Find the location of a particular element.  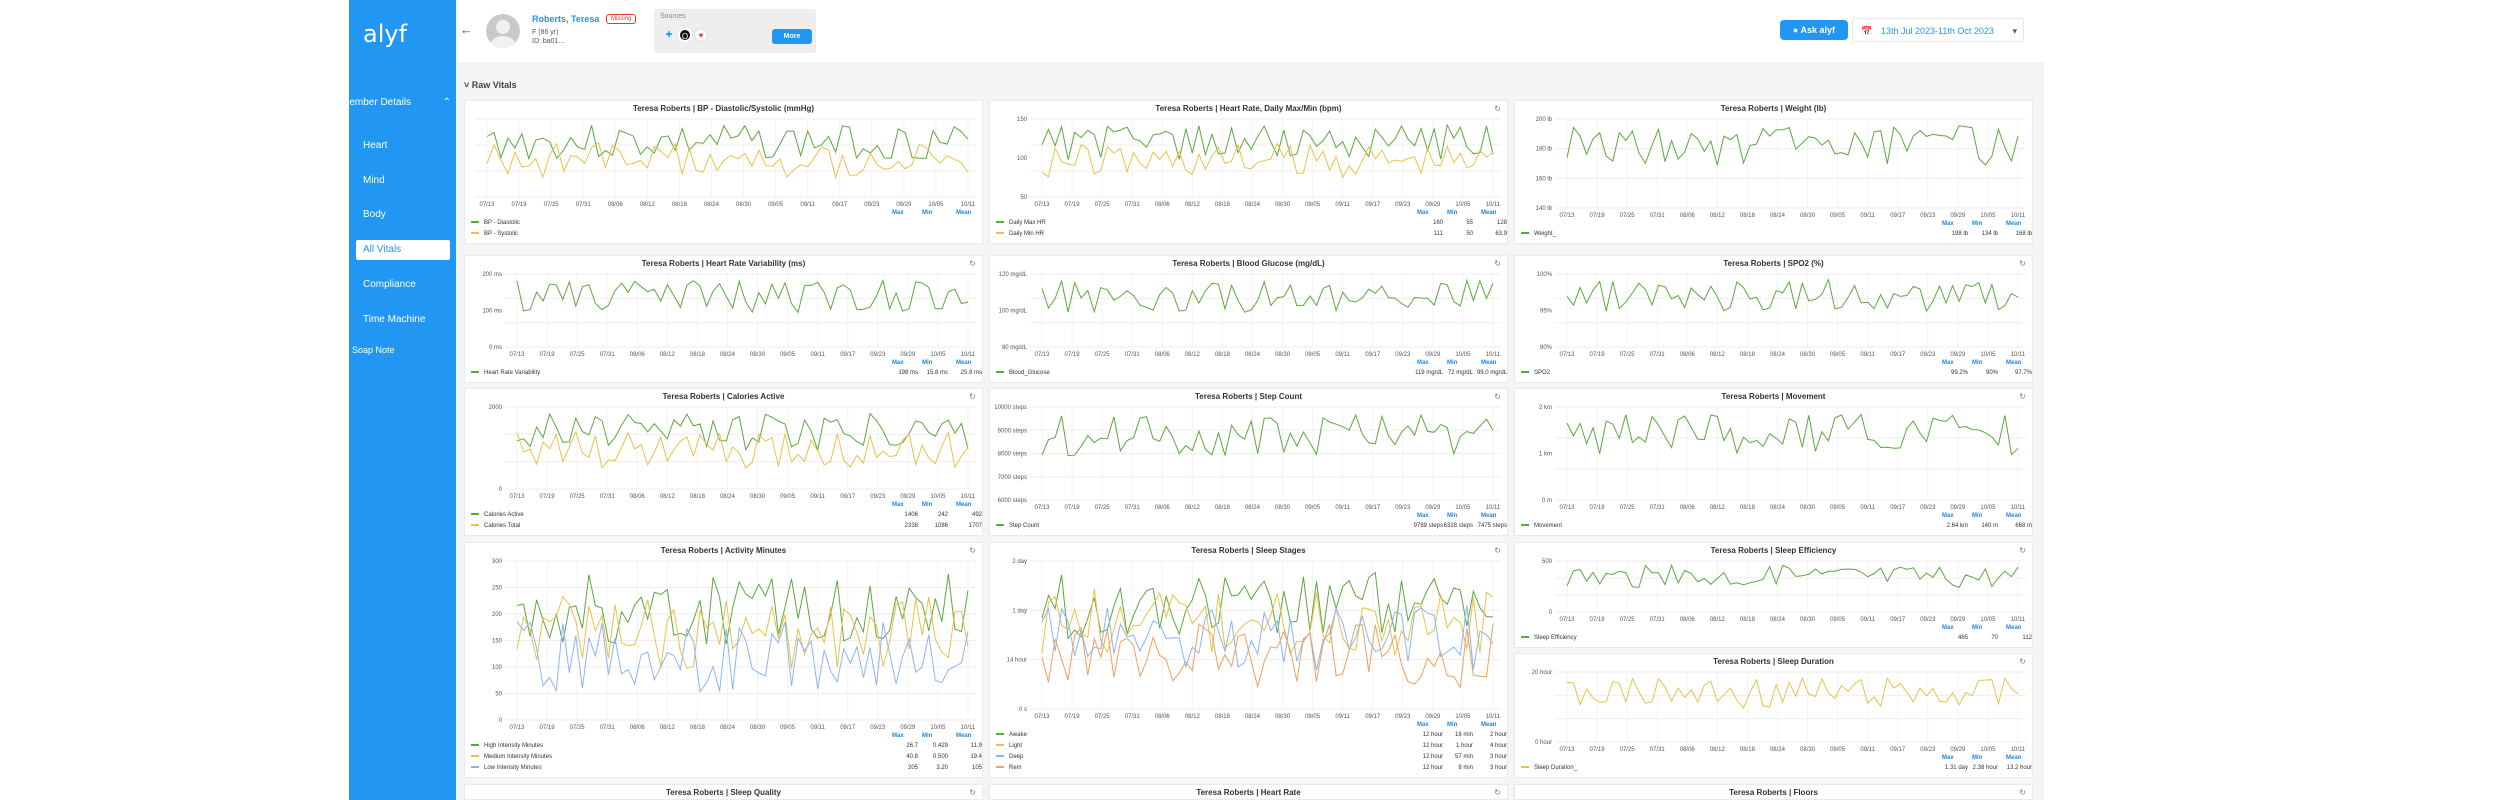

legend-item: Low Intensity Minutes 205 3.20 105 is located at coordinates (726, 769).